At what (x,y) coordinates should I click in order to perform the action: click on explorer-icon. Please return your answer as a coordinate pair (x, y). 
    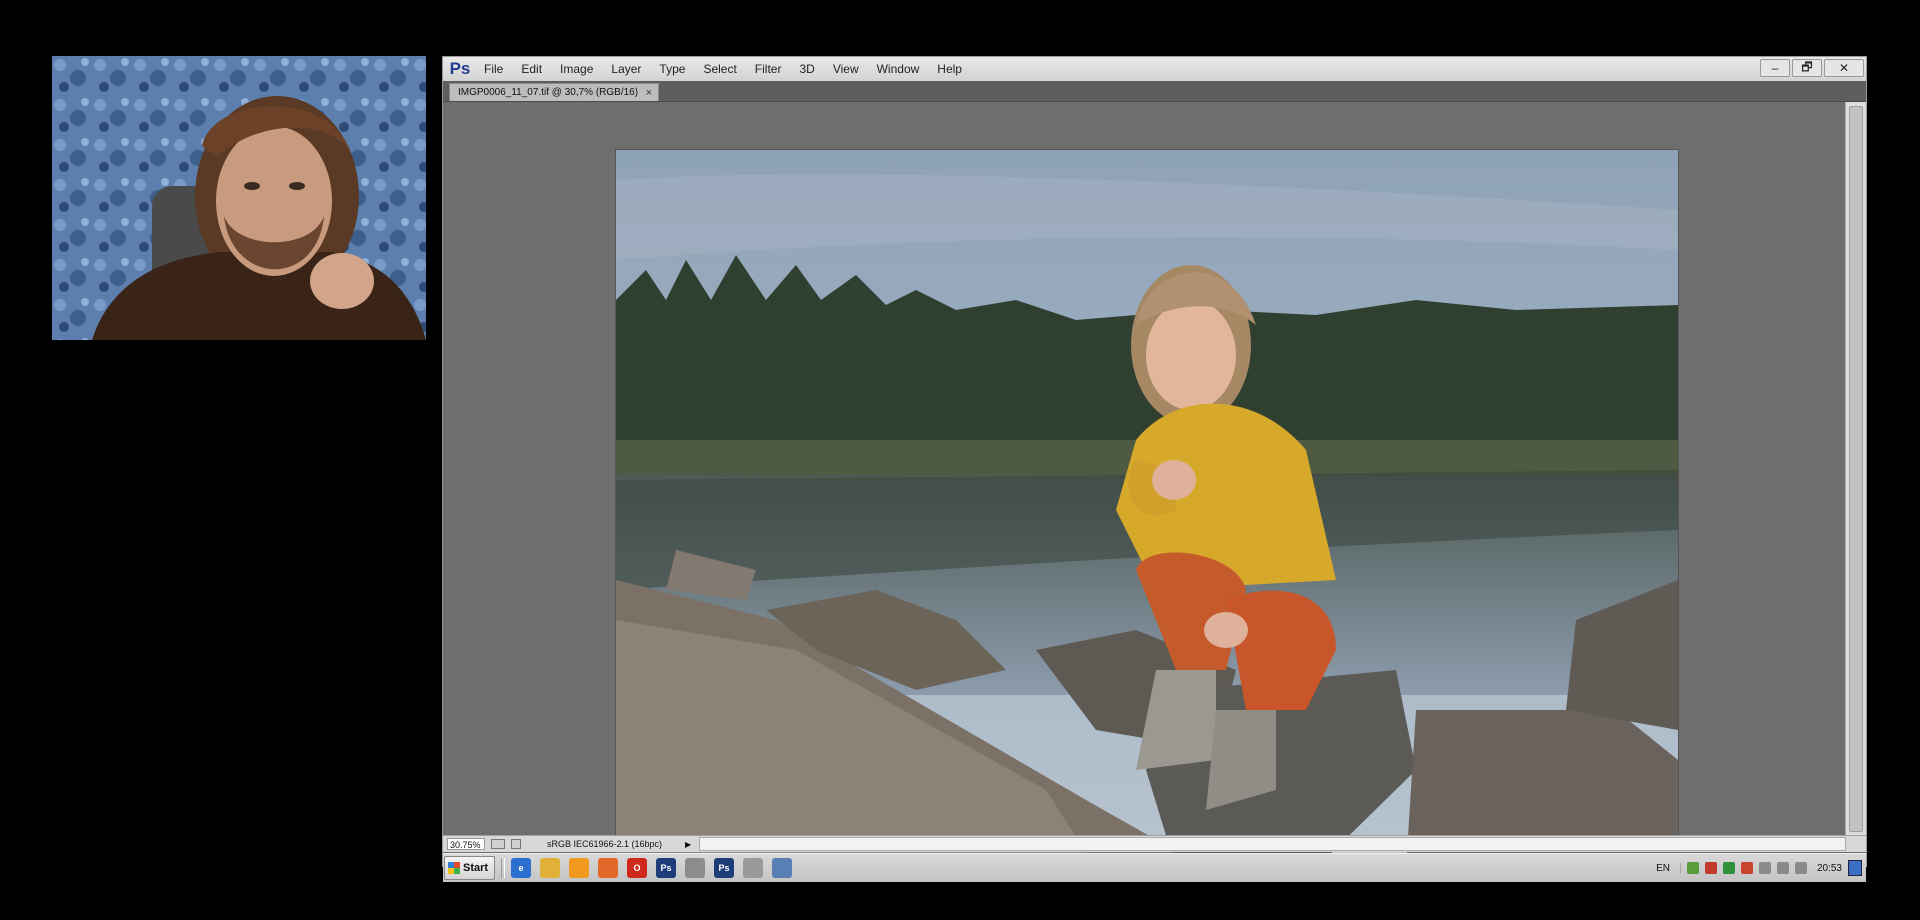
    Looking at the image, I should click on (550, 868).